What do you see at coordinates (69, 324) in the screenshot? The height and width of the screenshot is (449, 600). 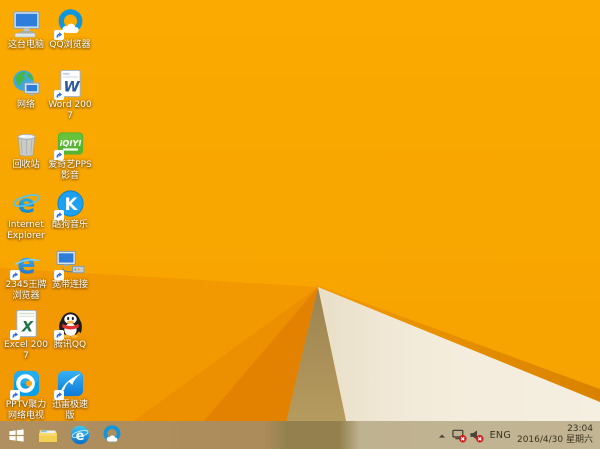 I see `tencent-qq-icon` at bounding box center [69, 324].